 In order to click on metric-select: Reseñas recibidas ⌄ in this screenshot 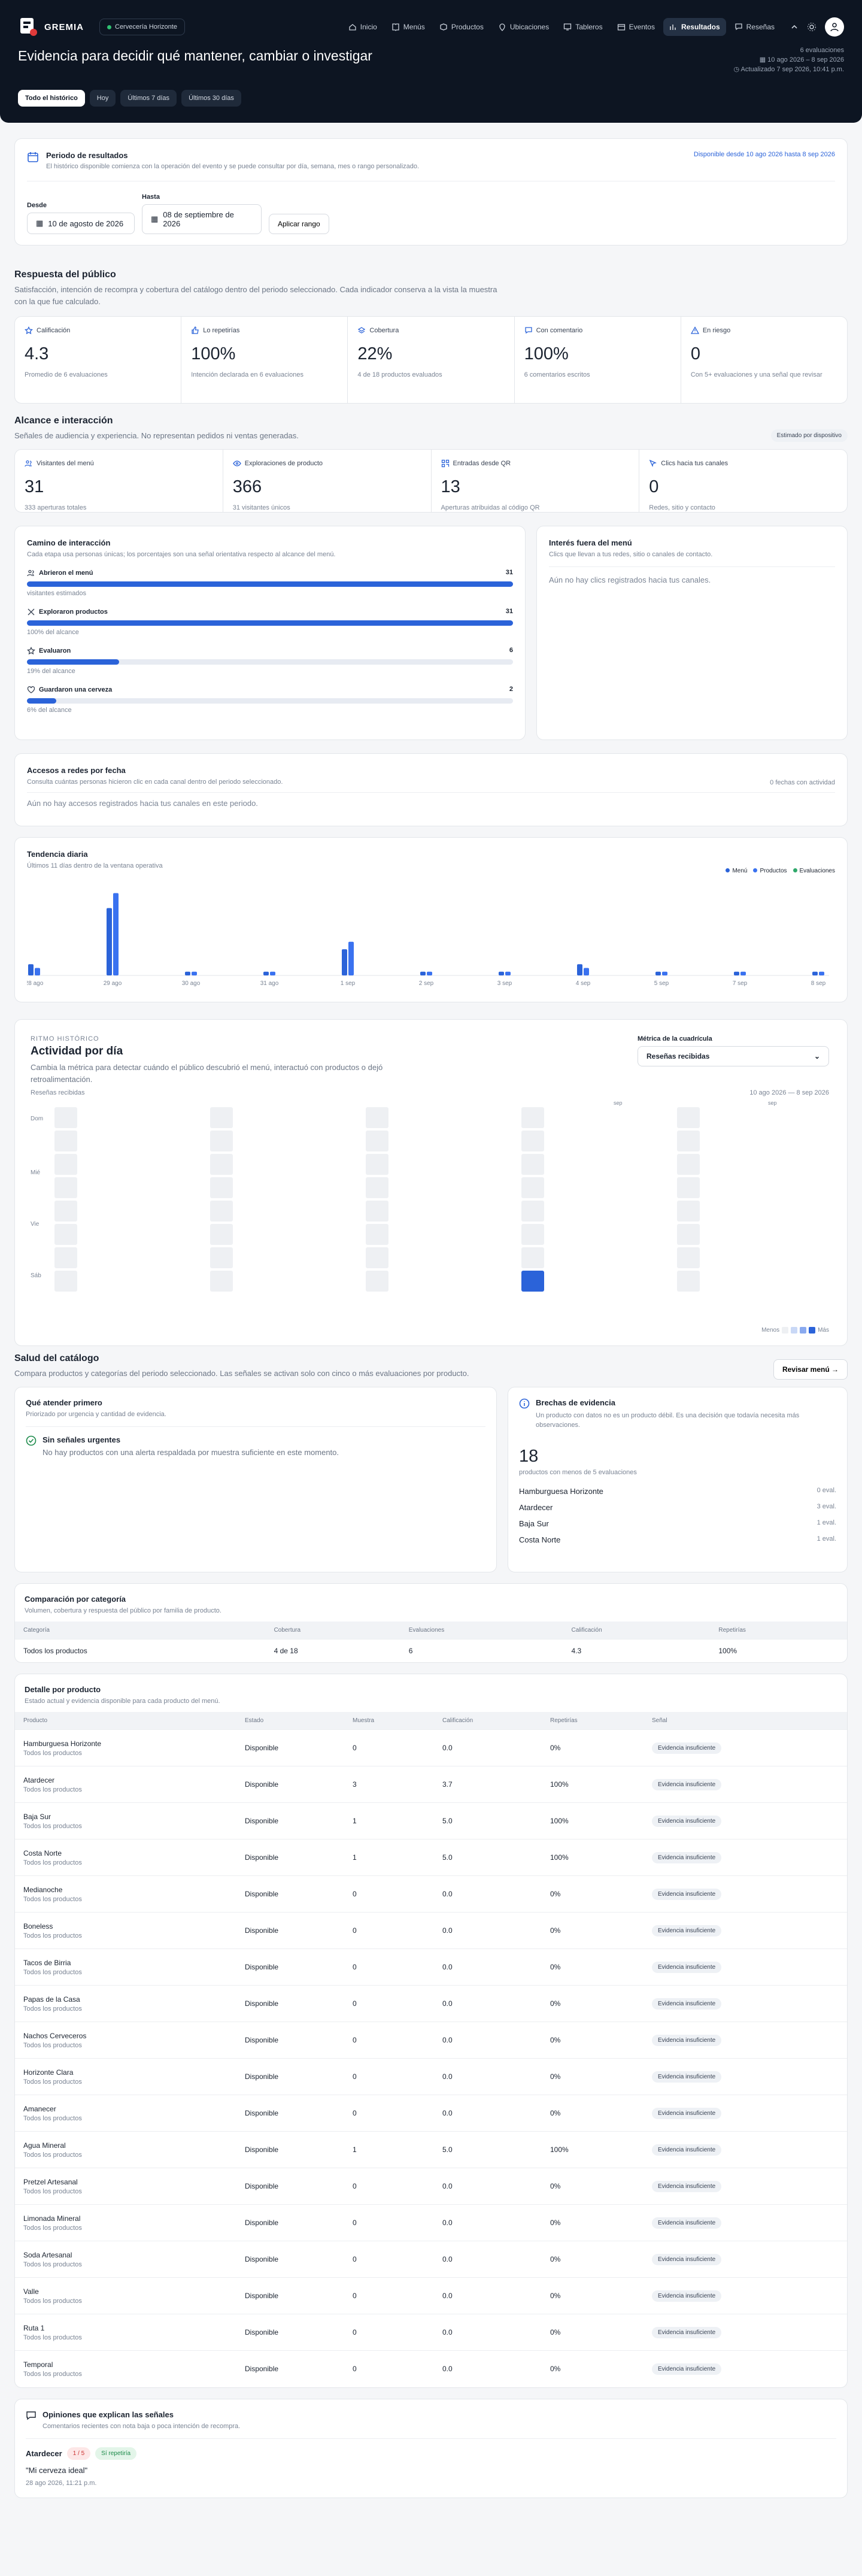, I will do `click(733, 1056)`.